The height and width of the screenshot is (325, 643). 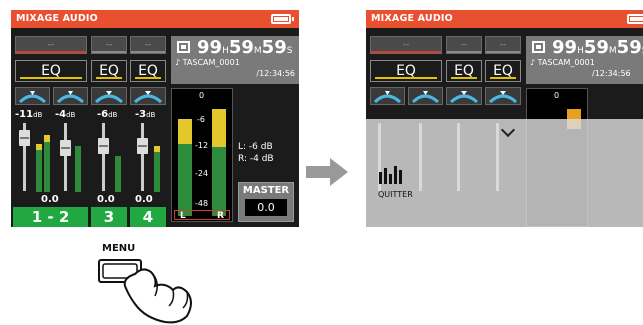 What do you see at coordinates (202, 203) in the screenshot?
I see `meter-tick: -48` at bounding box center [202, 203].